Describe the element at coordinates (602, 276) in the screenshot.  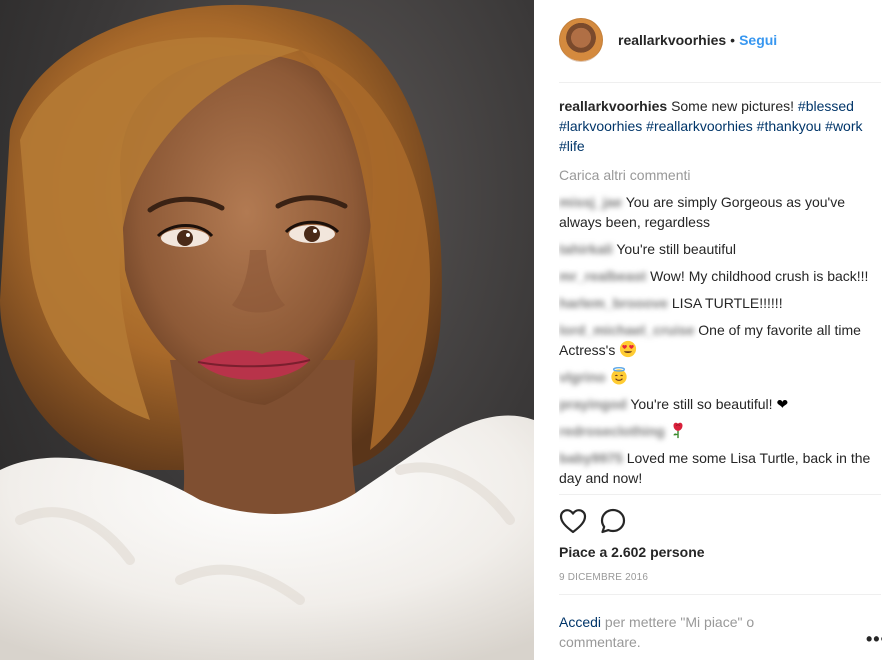
I see `comment-author: mr_realbeast` at that location.